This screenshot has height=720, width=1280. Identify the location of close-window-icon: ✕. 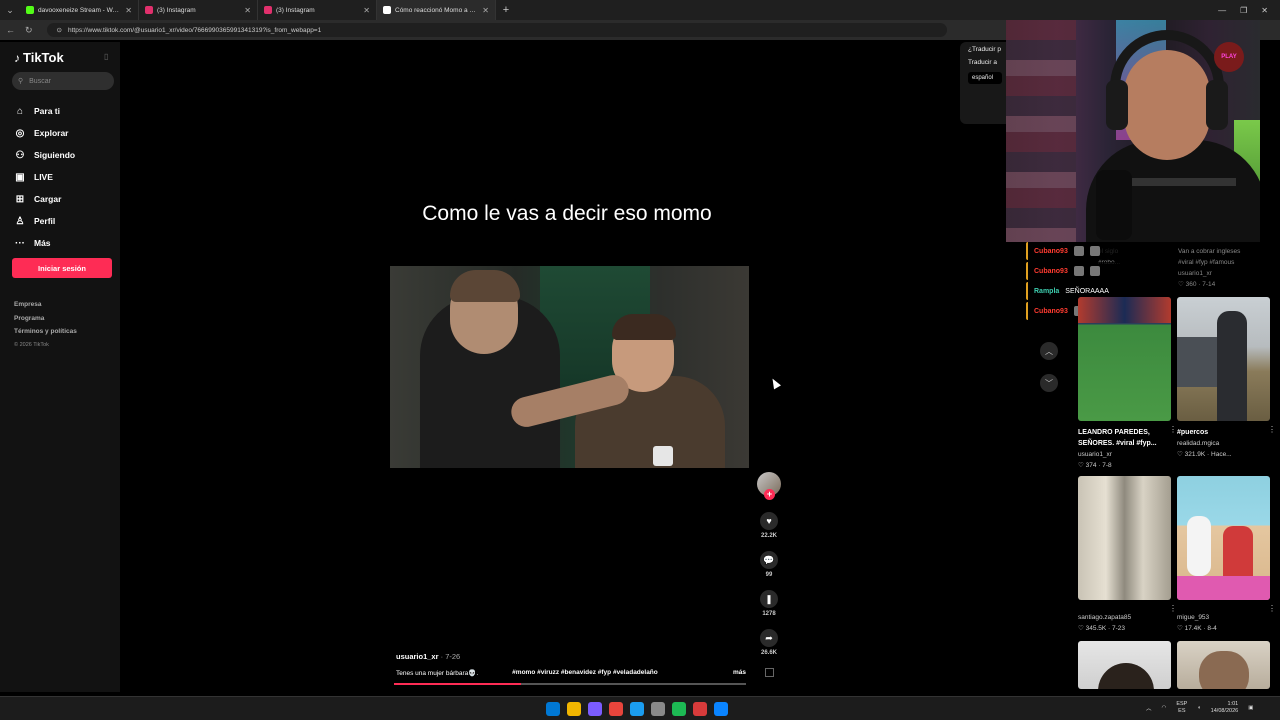
(1264, 10).